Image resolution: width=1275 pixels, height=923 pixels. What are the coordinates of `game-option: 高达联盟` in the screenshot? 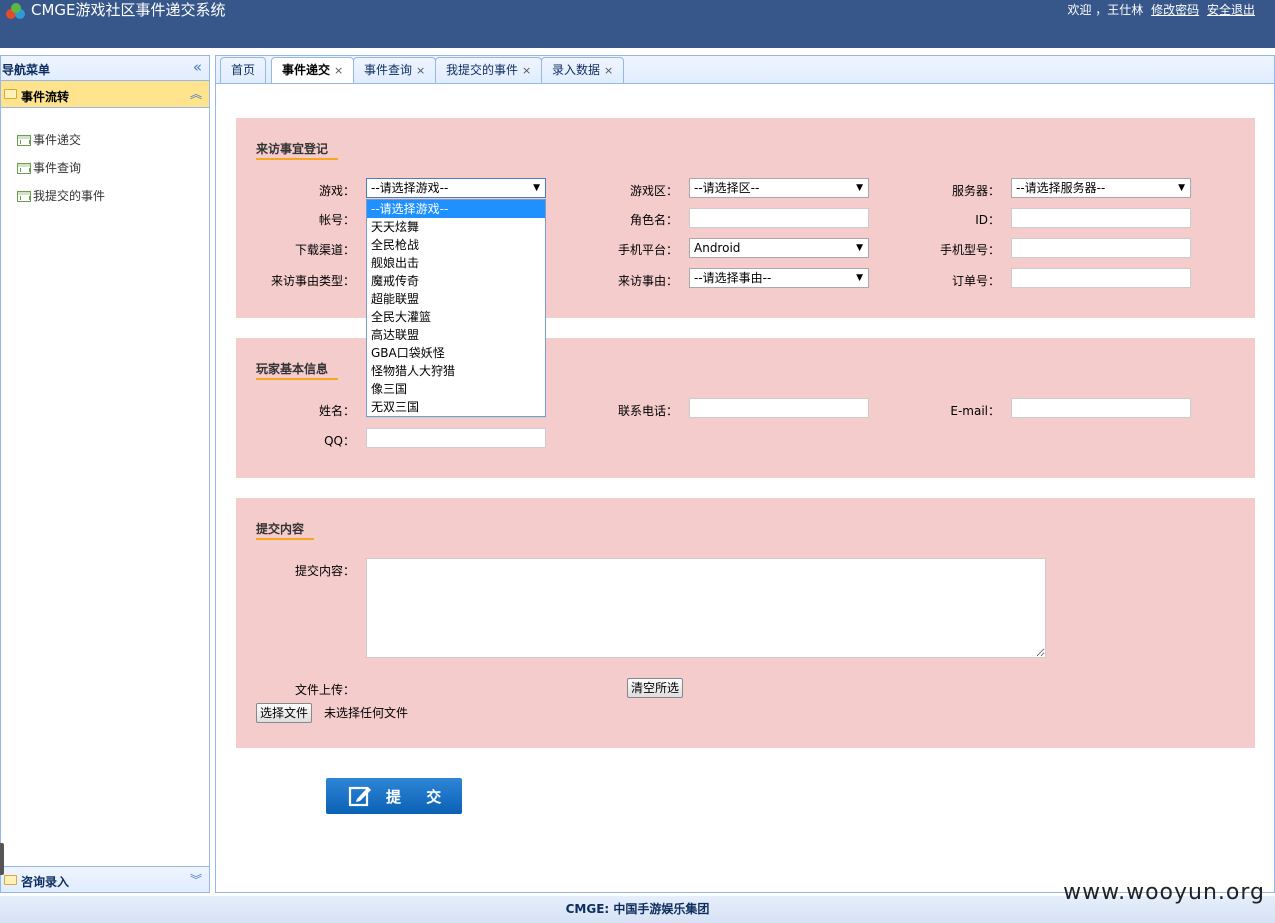 It's located at (456, 335).